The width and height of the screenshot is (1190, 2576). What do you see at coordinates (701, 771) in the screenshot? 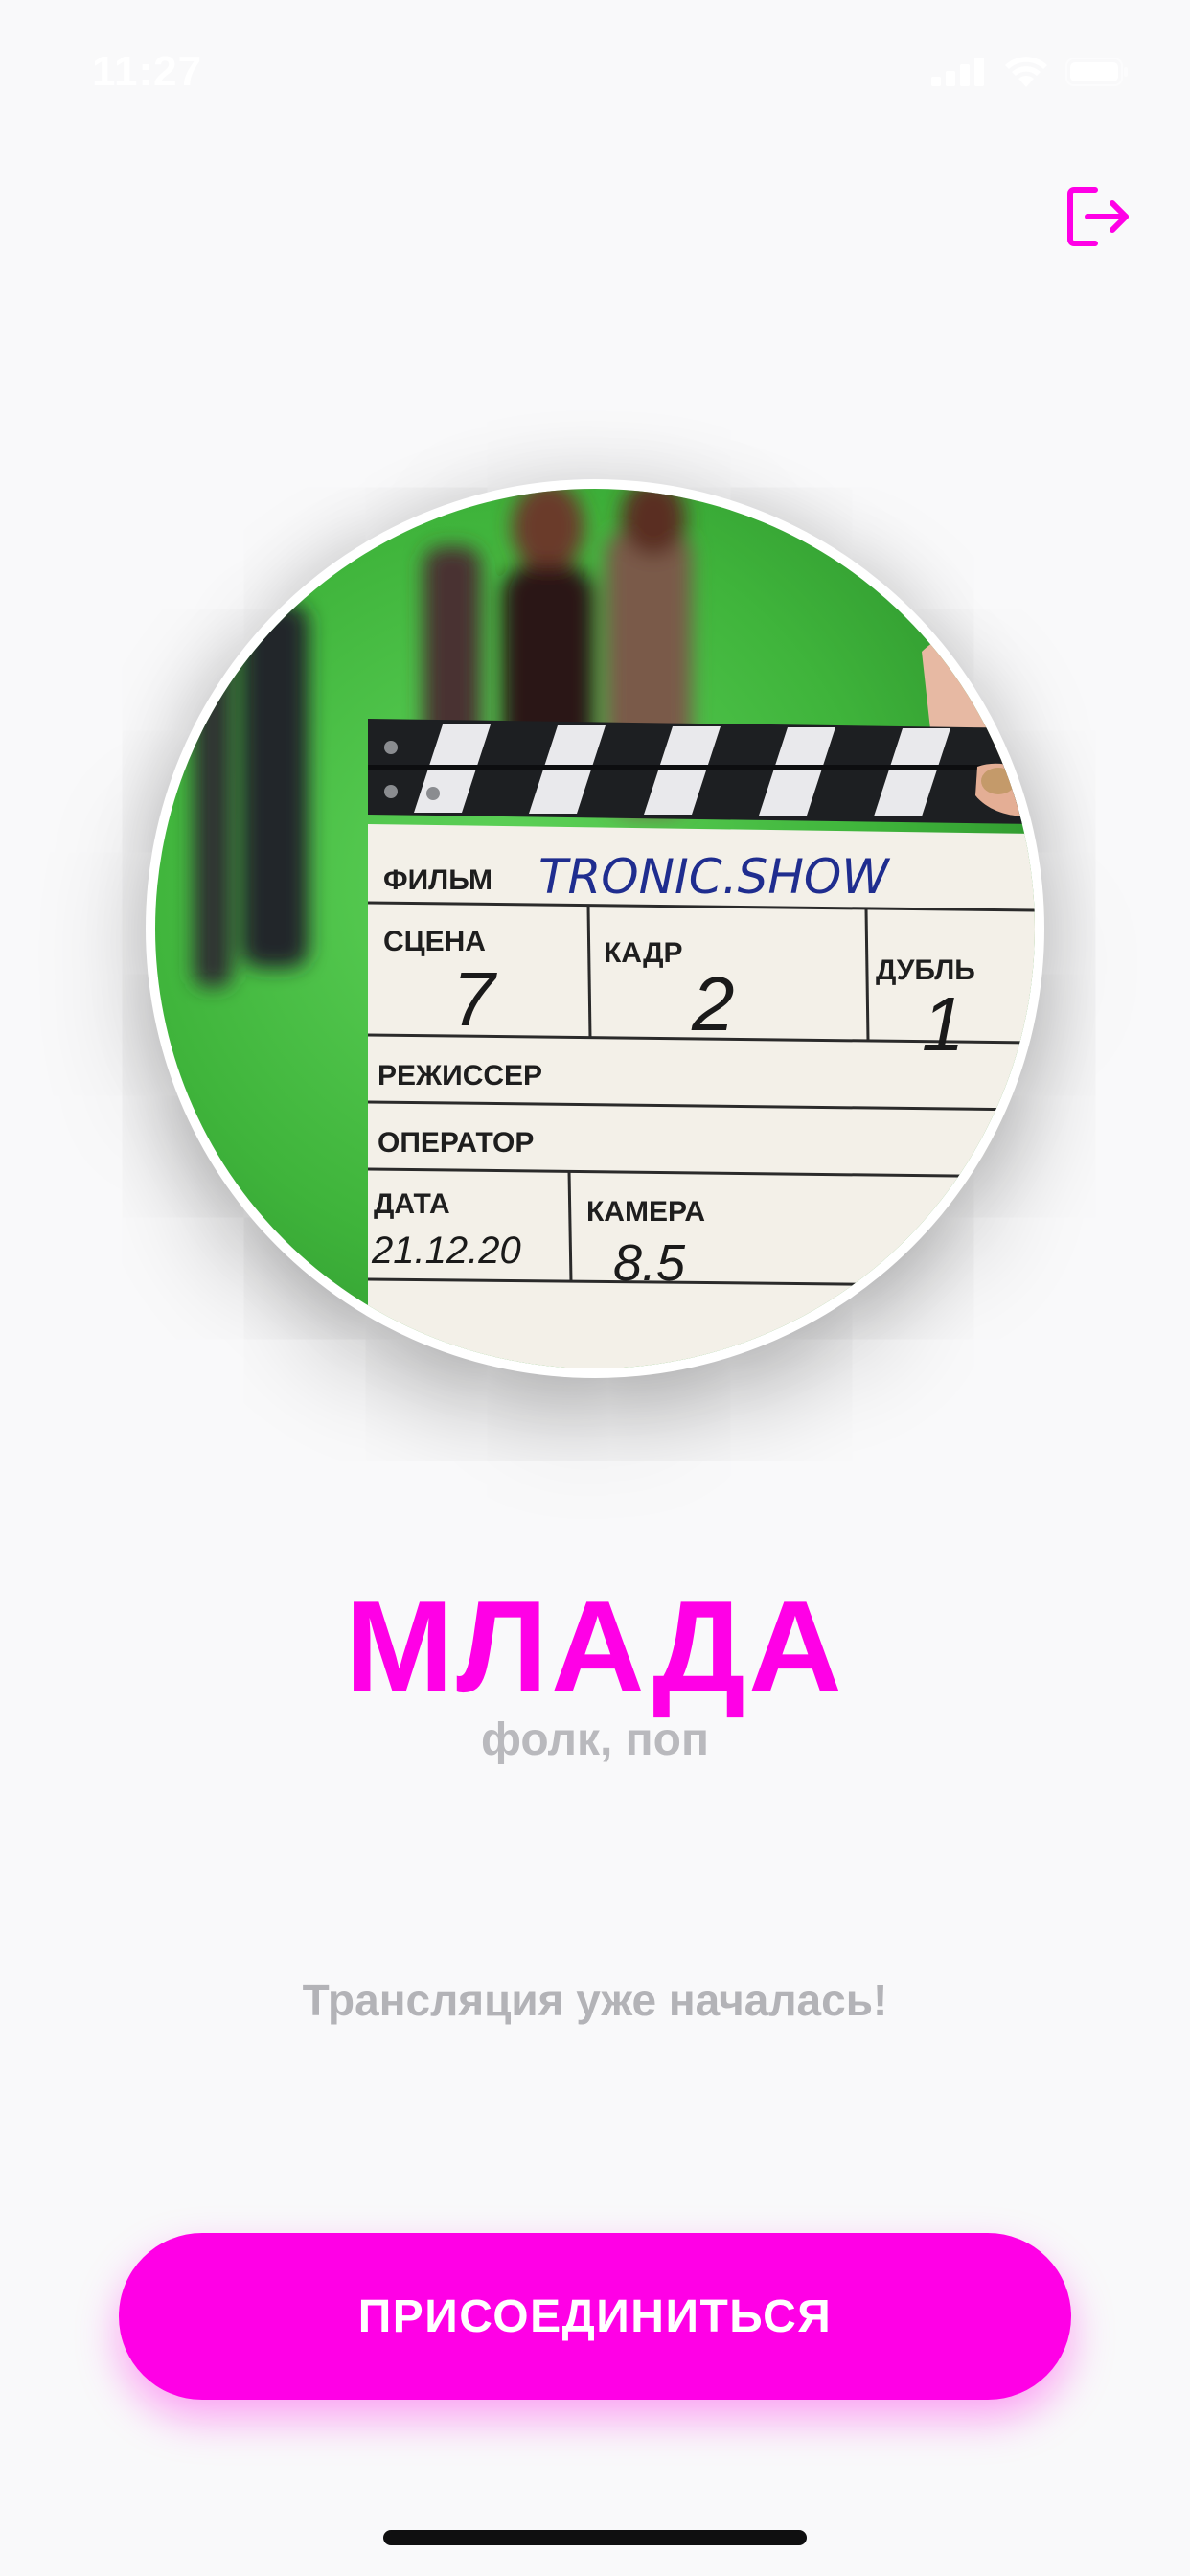
I see `clapper-stick` at bounding box center [701, 771].